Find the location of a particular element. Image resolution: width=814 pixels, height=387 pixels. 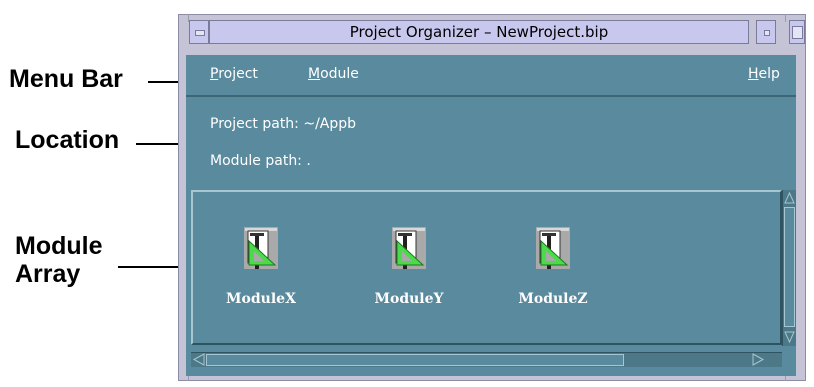

callout-module-array-line2: Array is located at coordinates (48, 274).